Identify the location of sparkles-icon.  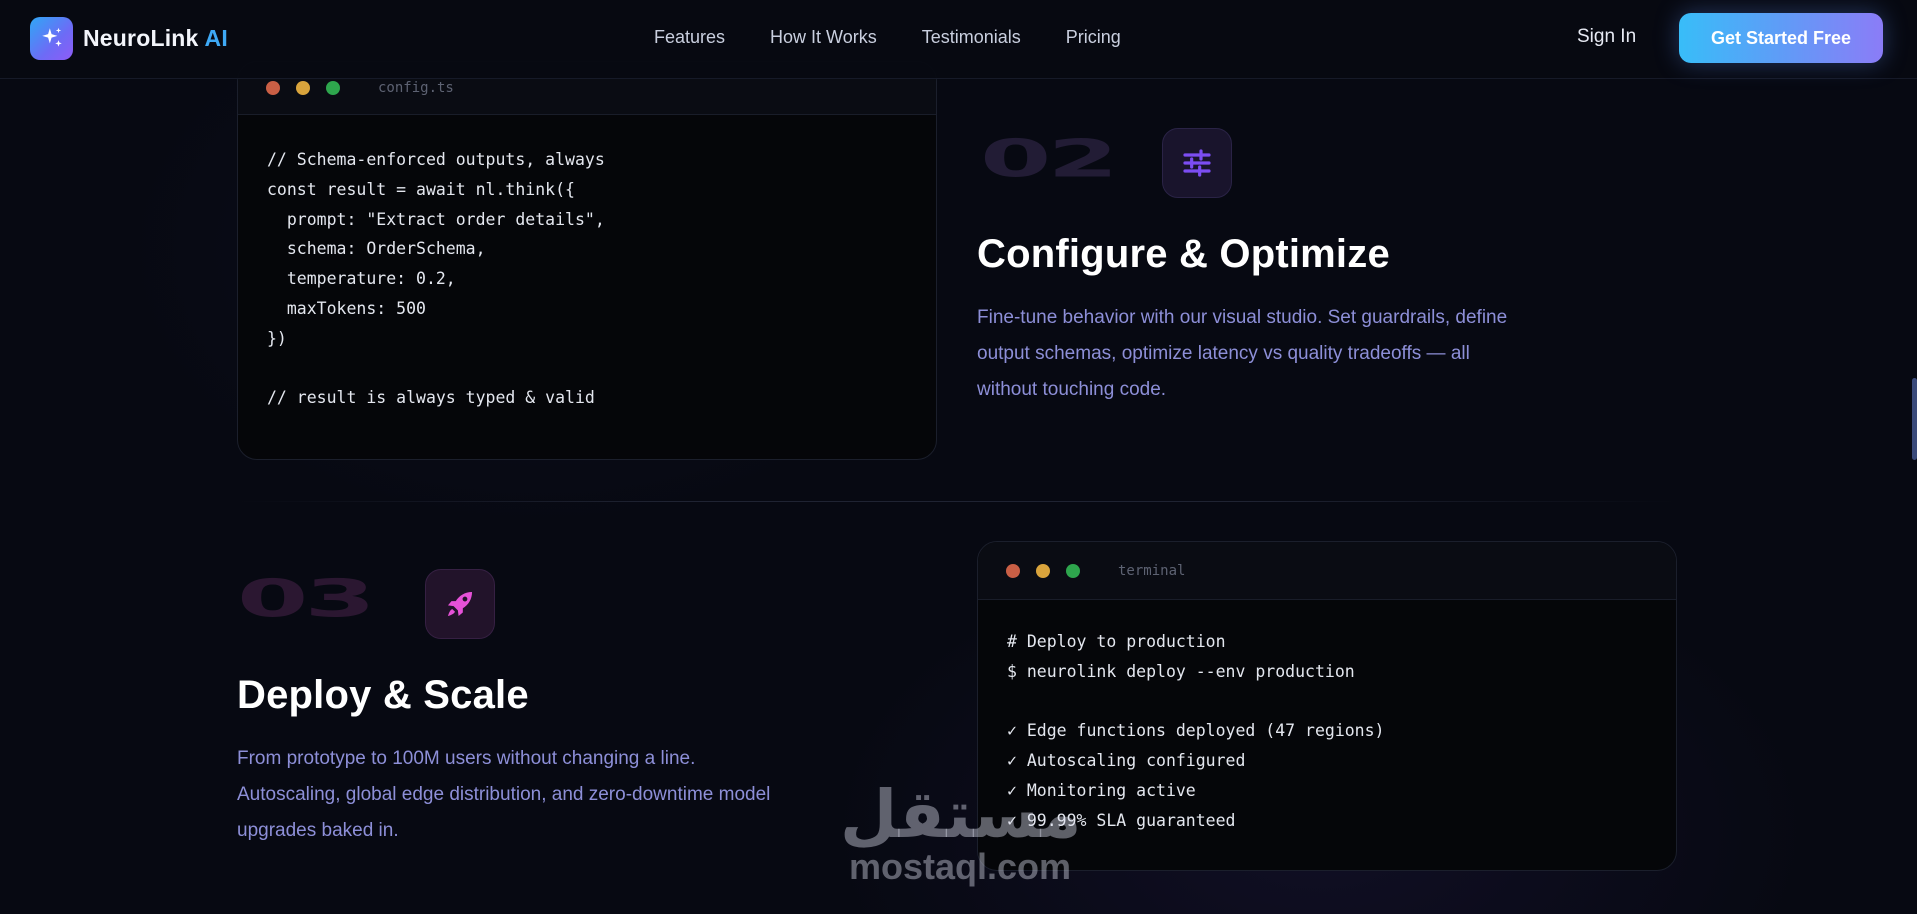
(51, 38).